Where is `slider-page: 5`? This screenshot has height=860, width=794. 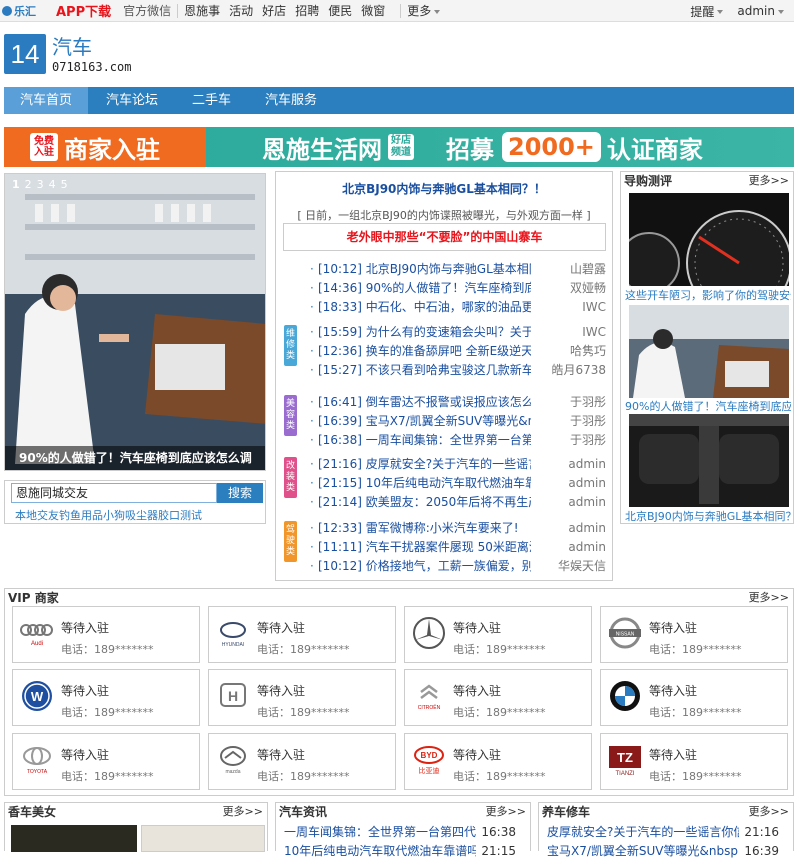
slider-page: 5 is located at coordinates (64, 184).